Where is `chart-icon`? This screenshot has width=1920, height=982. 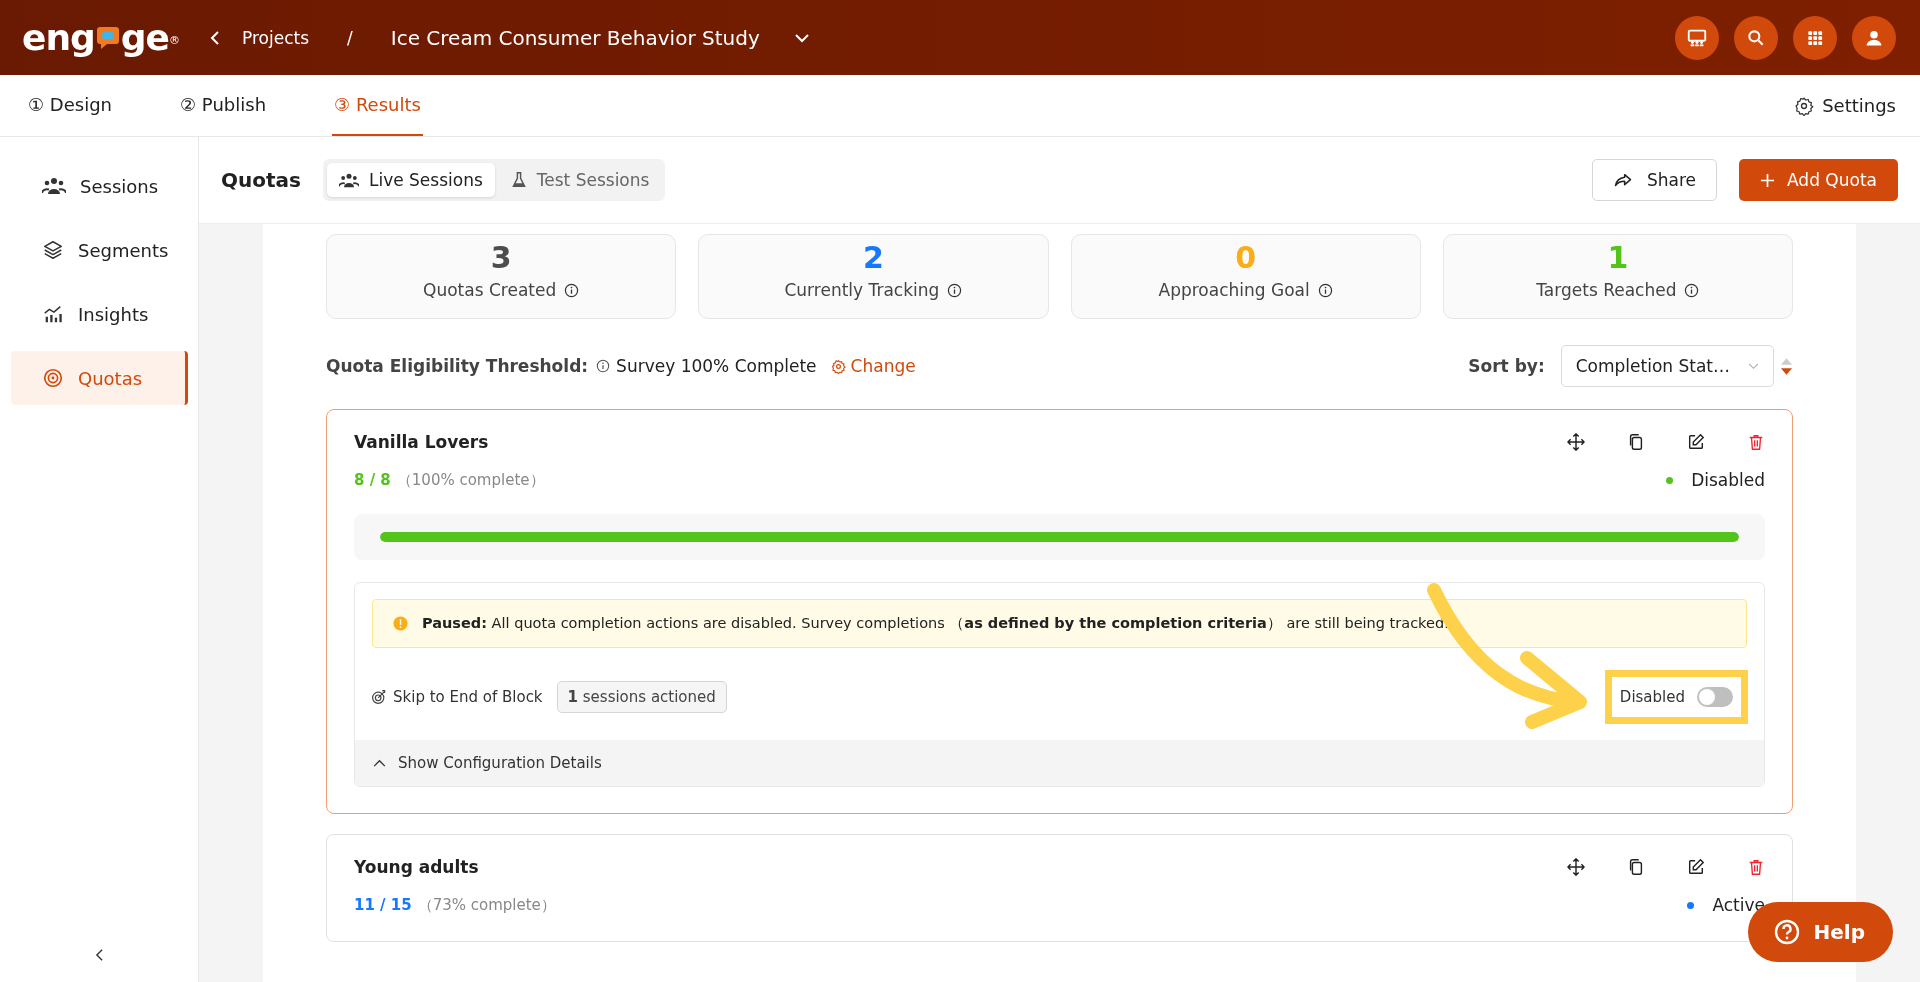
chart-icon is located at coordinates (53, 314).